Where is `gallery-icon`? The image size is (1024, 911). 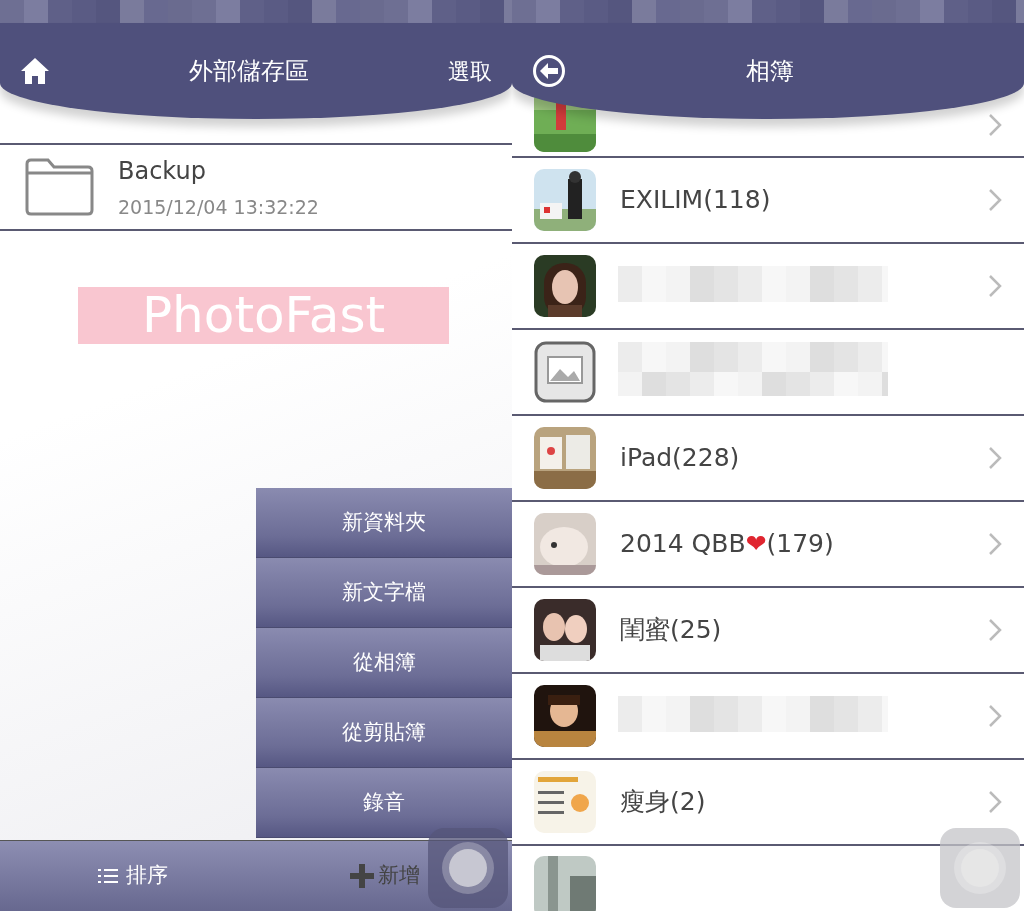
gallery-icon is located at coordinates (565, 372).